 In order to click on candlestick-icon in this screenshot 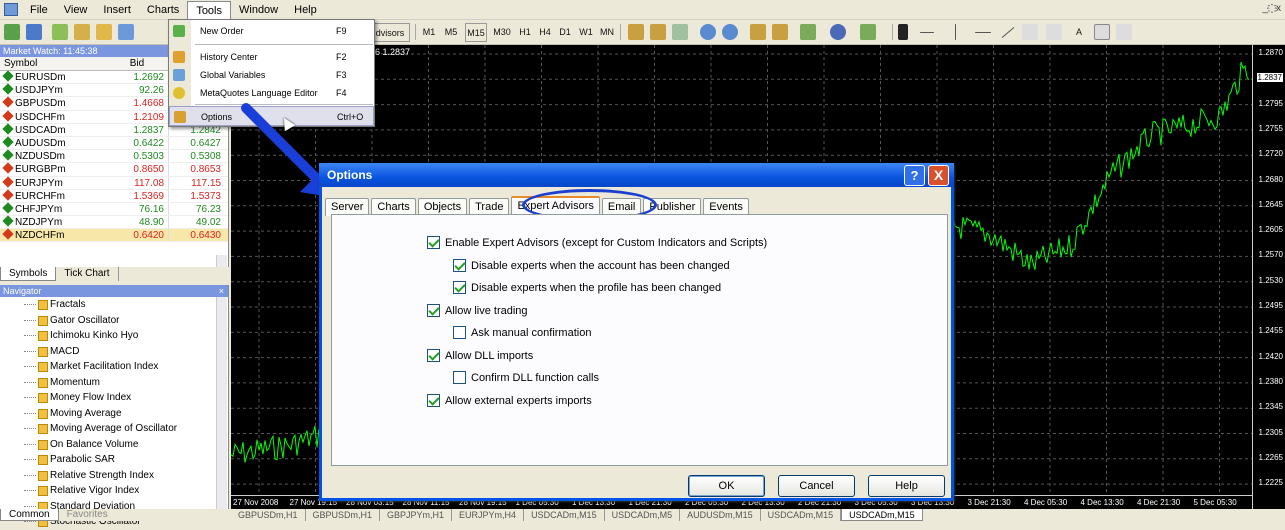, I will do `click(658, 32)`.